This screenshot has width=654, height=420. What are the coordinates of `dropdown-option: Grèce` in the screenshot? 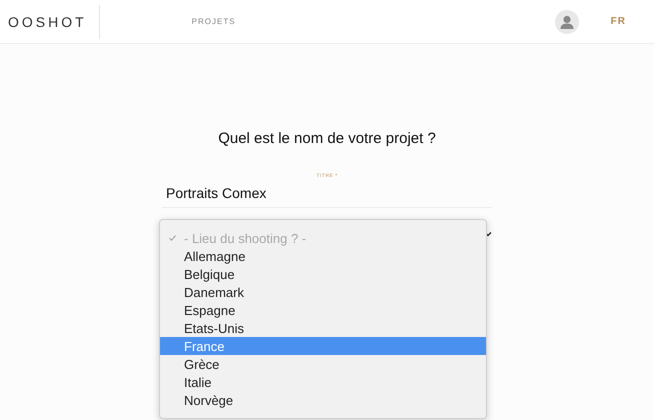 It's located at (323, 364).